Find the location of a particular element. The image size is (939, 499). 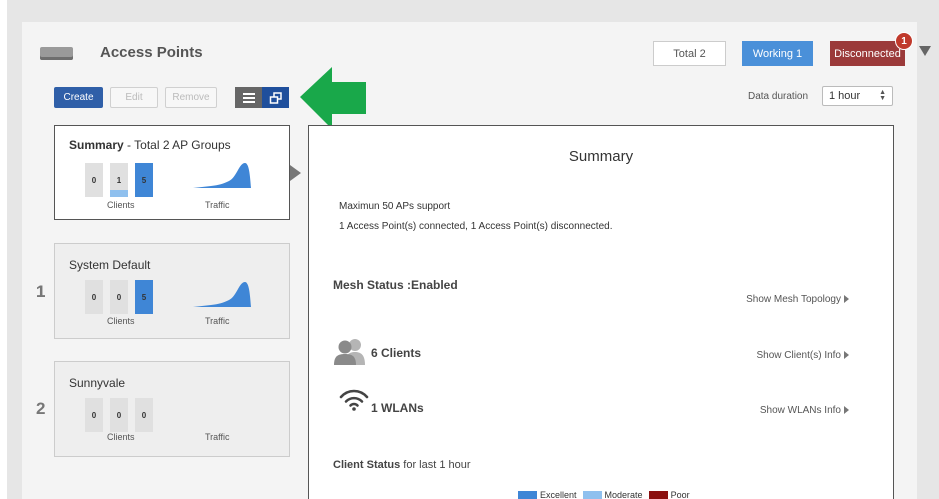

card-title: Sunnyvale is located at coordinates (97, 383).